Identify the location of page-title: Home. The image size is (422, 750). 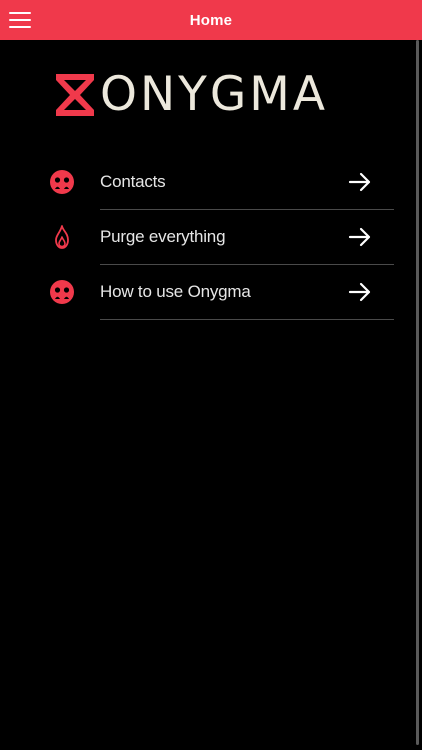
(211, 20).